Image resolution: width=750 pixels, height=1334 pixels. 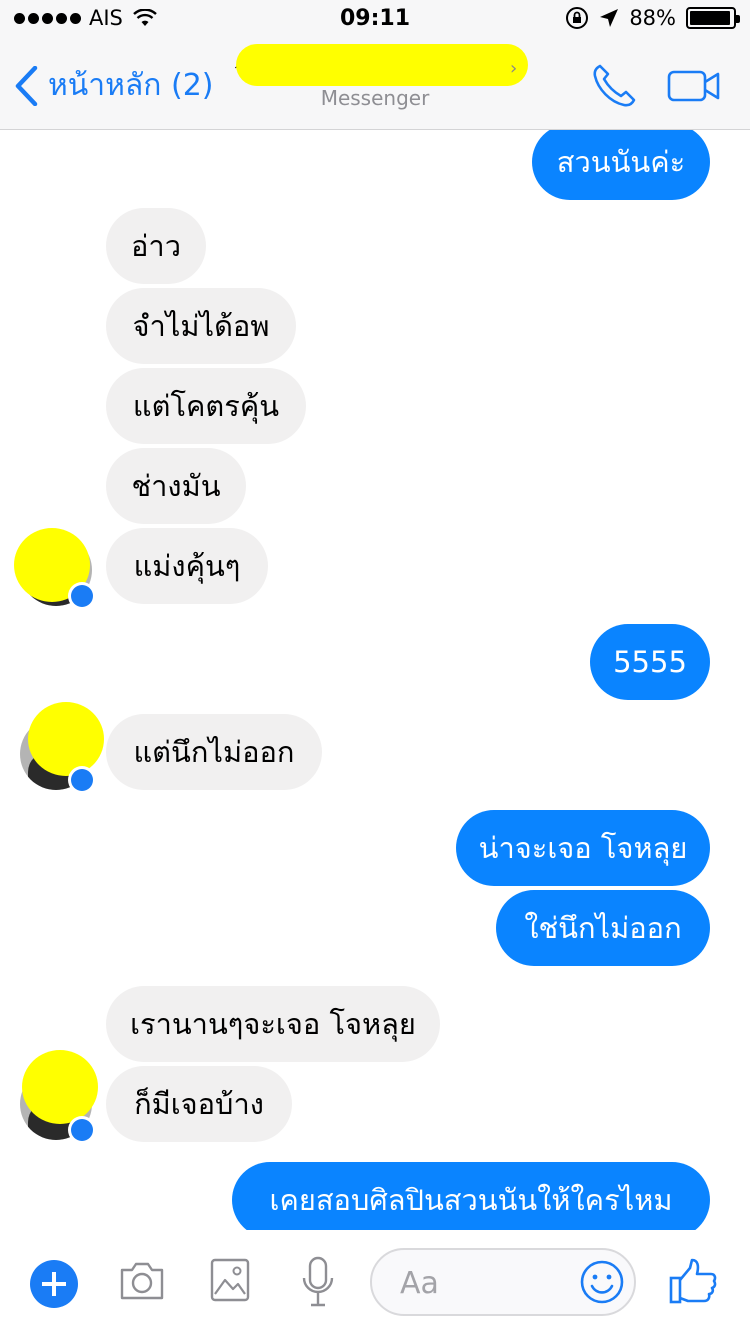 I want to click on battery-icon, so click(x=713, y=18).